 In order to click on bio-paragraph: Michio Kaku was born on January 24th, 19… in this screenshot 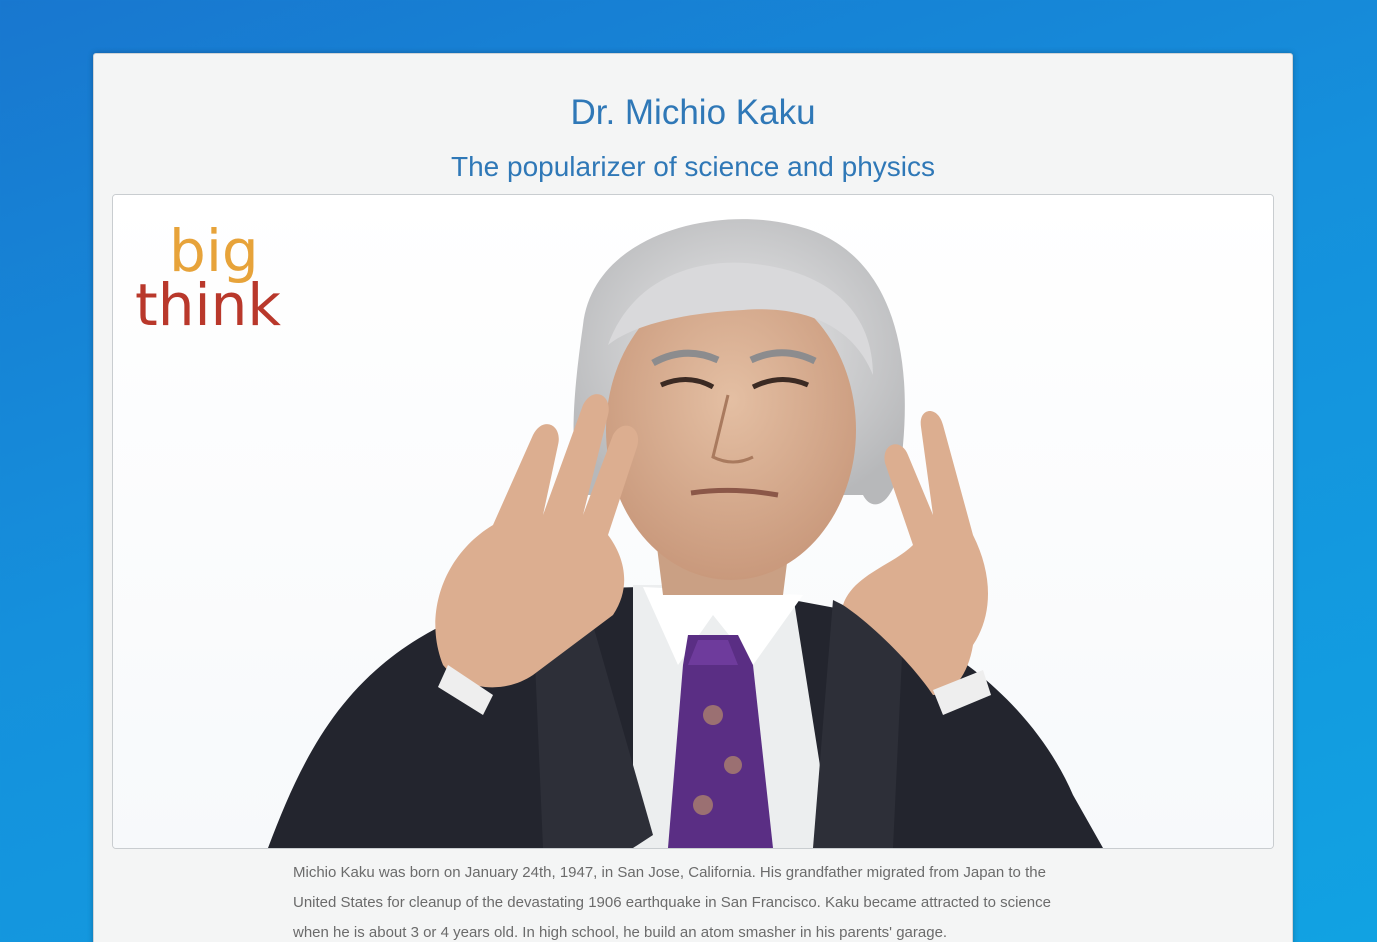, I will do `click(672, 902)`.